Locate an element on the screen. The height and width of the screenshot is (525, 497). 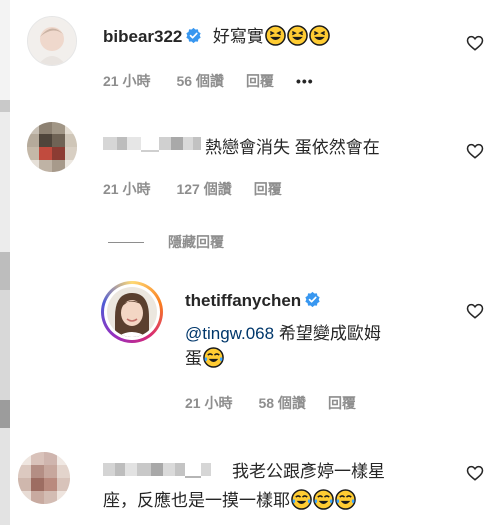
avatar-bibear322 is located at coordinates (52, 41).